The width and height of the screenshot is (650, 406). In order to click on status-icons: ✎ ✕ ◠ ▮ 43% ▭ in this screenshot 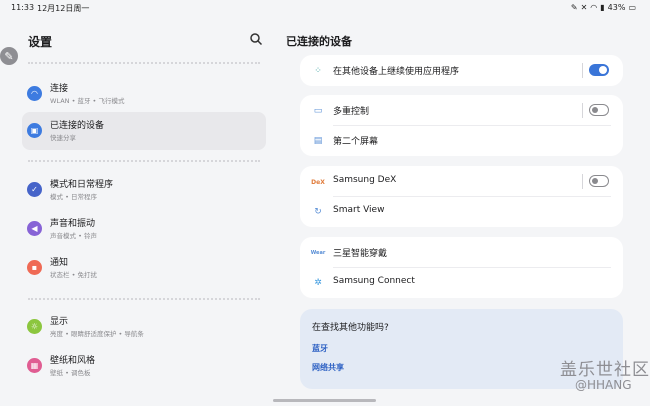, I will do `click(603, 7)`.